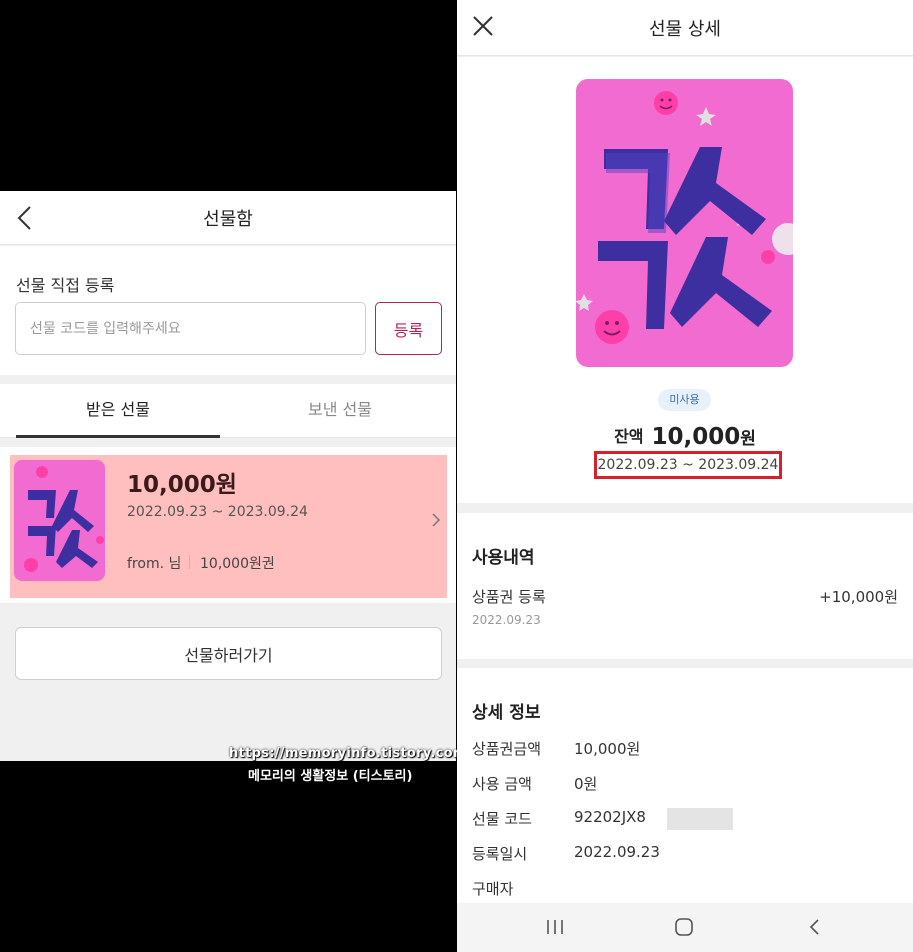 Image resolution: width=913 pixels, height=952 pixels. Describe the element at coordinates (228, 653) in the screenshot. I see `go-to-gift-button: 선물하러가기` at that location.